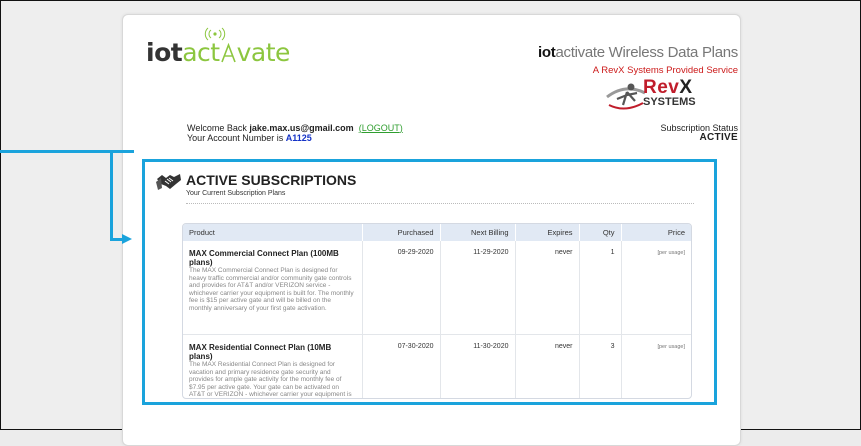  Describe the element at coordinates (669, 102) in the screenshot. I see `revx-systems-text: SYSTEMS` at that location.